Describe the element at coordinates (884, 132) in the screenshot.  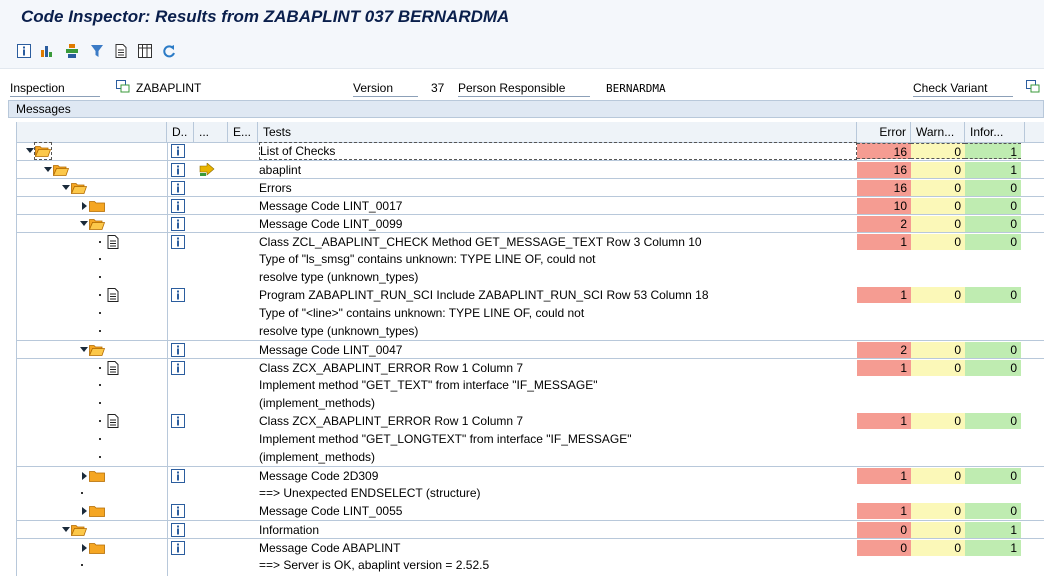
I see `column-header-error: Error` at that location.